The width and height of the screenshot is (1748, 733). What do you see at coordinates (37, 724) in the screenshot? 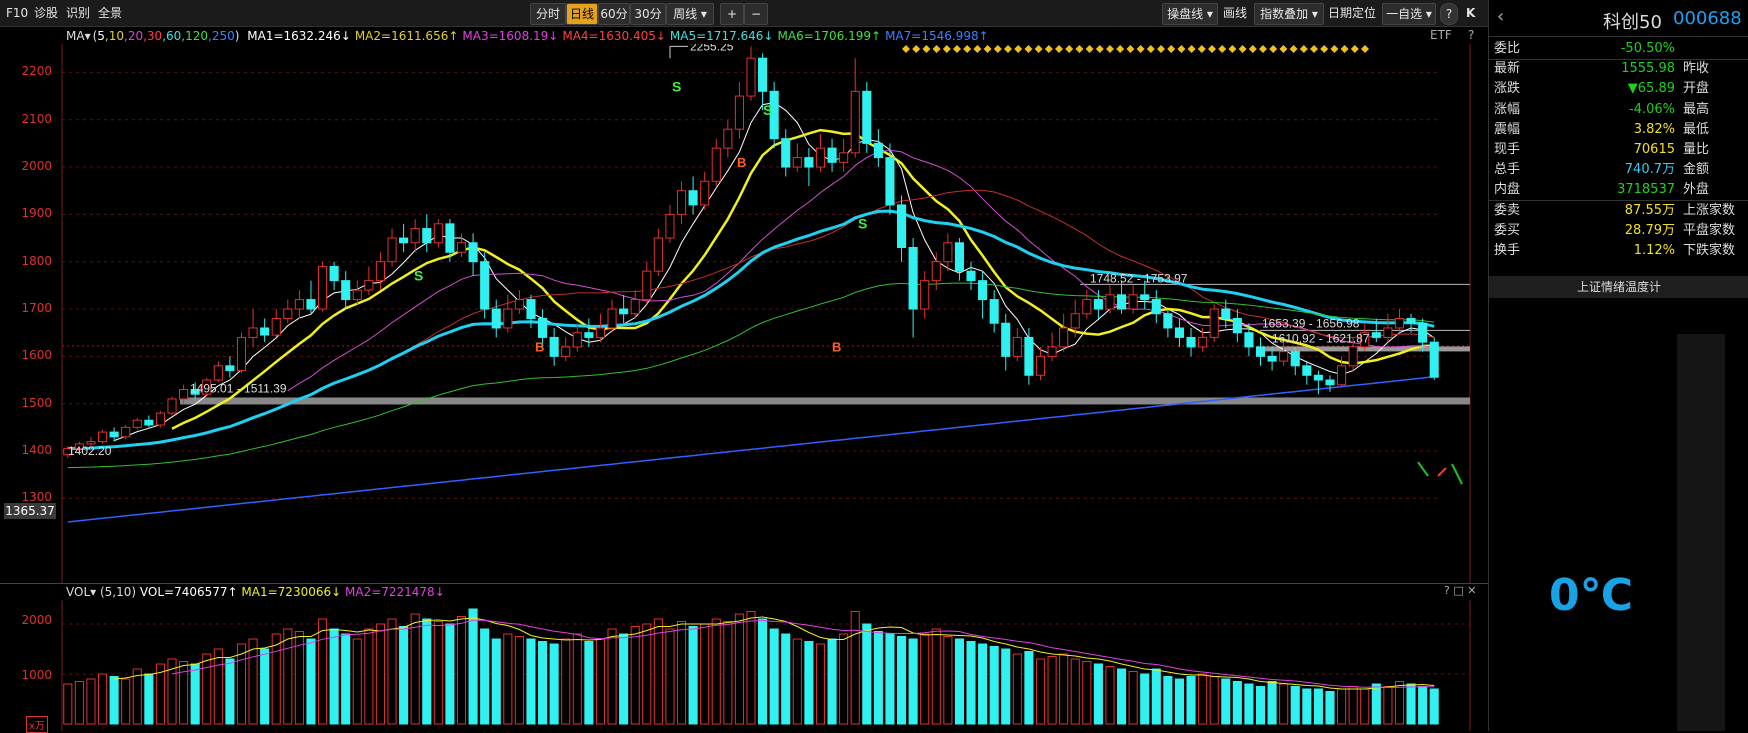
I see `volume-unit: x万` at bounding box center [37, 724].